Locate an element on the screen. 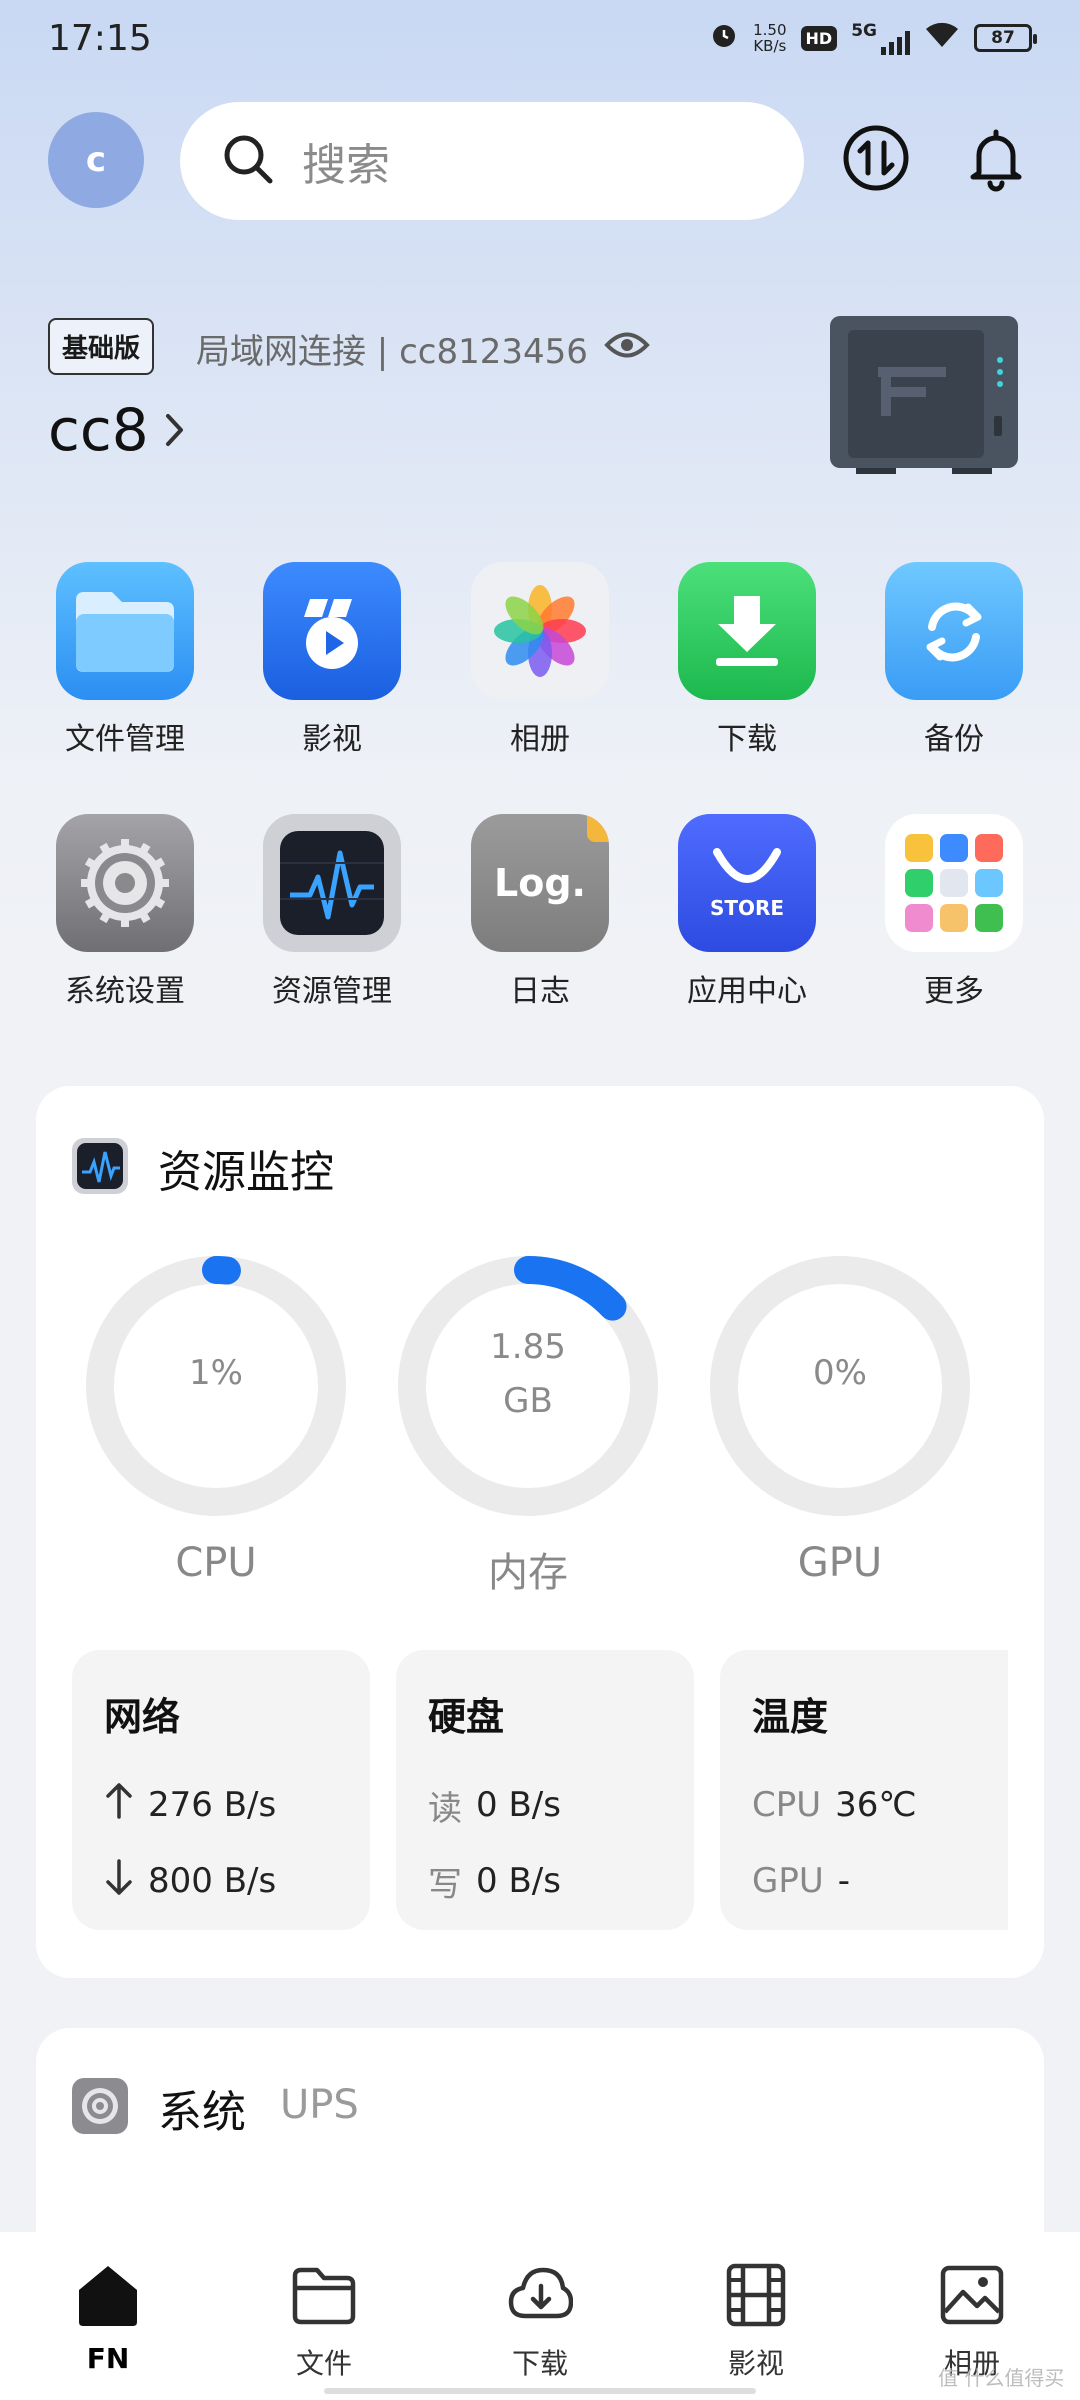  image-icon is located at coordinates (972, 2297).